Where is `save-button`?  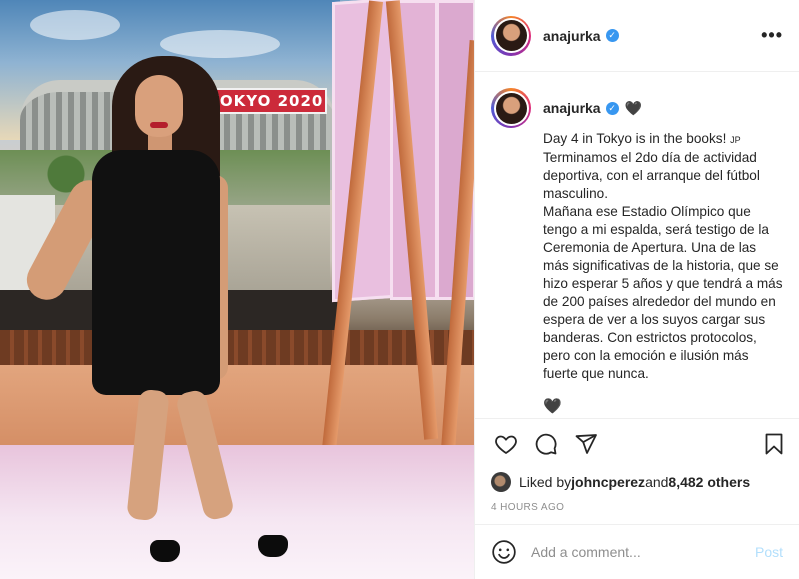 save-button is located at coordinates (774, 444).